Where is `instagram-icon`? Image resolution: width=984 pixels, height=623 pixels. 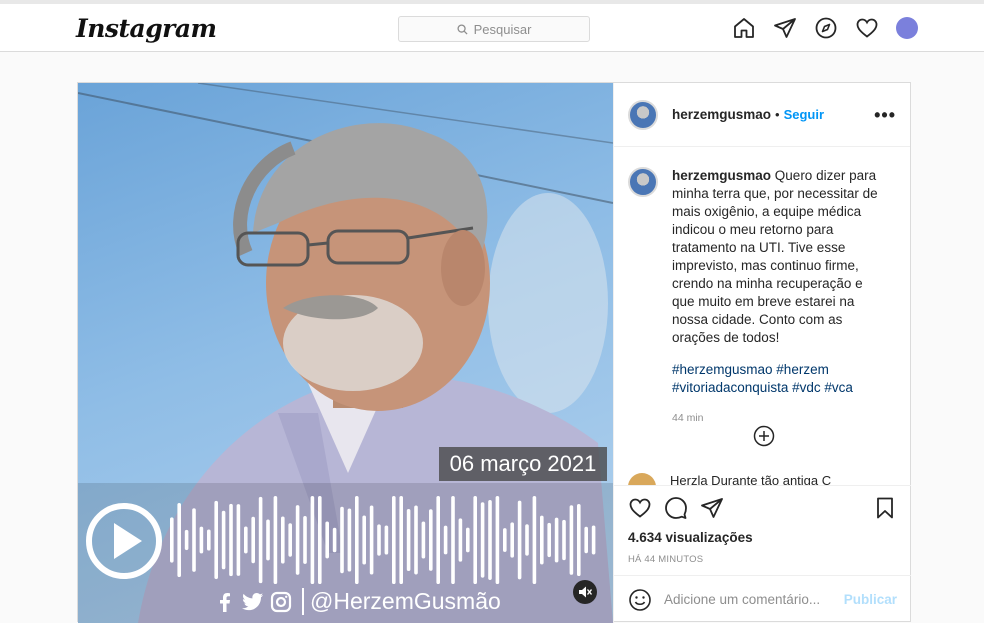 instagram-icon is located at coordinates (281, 601).